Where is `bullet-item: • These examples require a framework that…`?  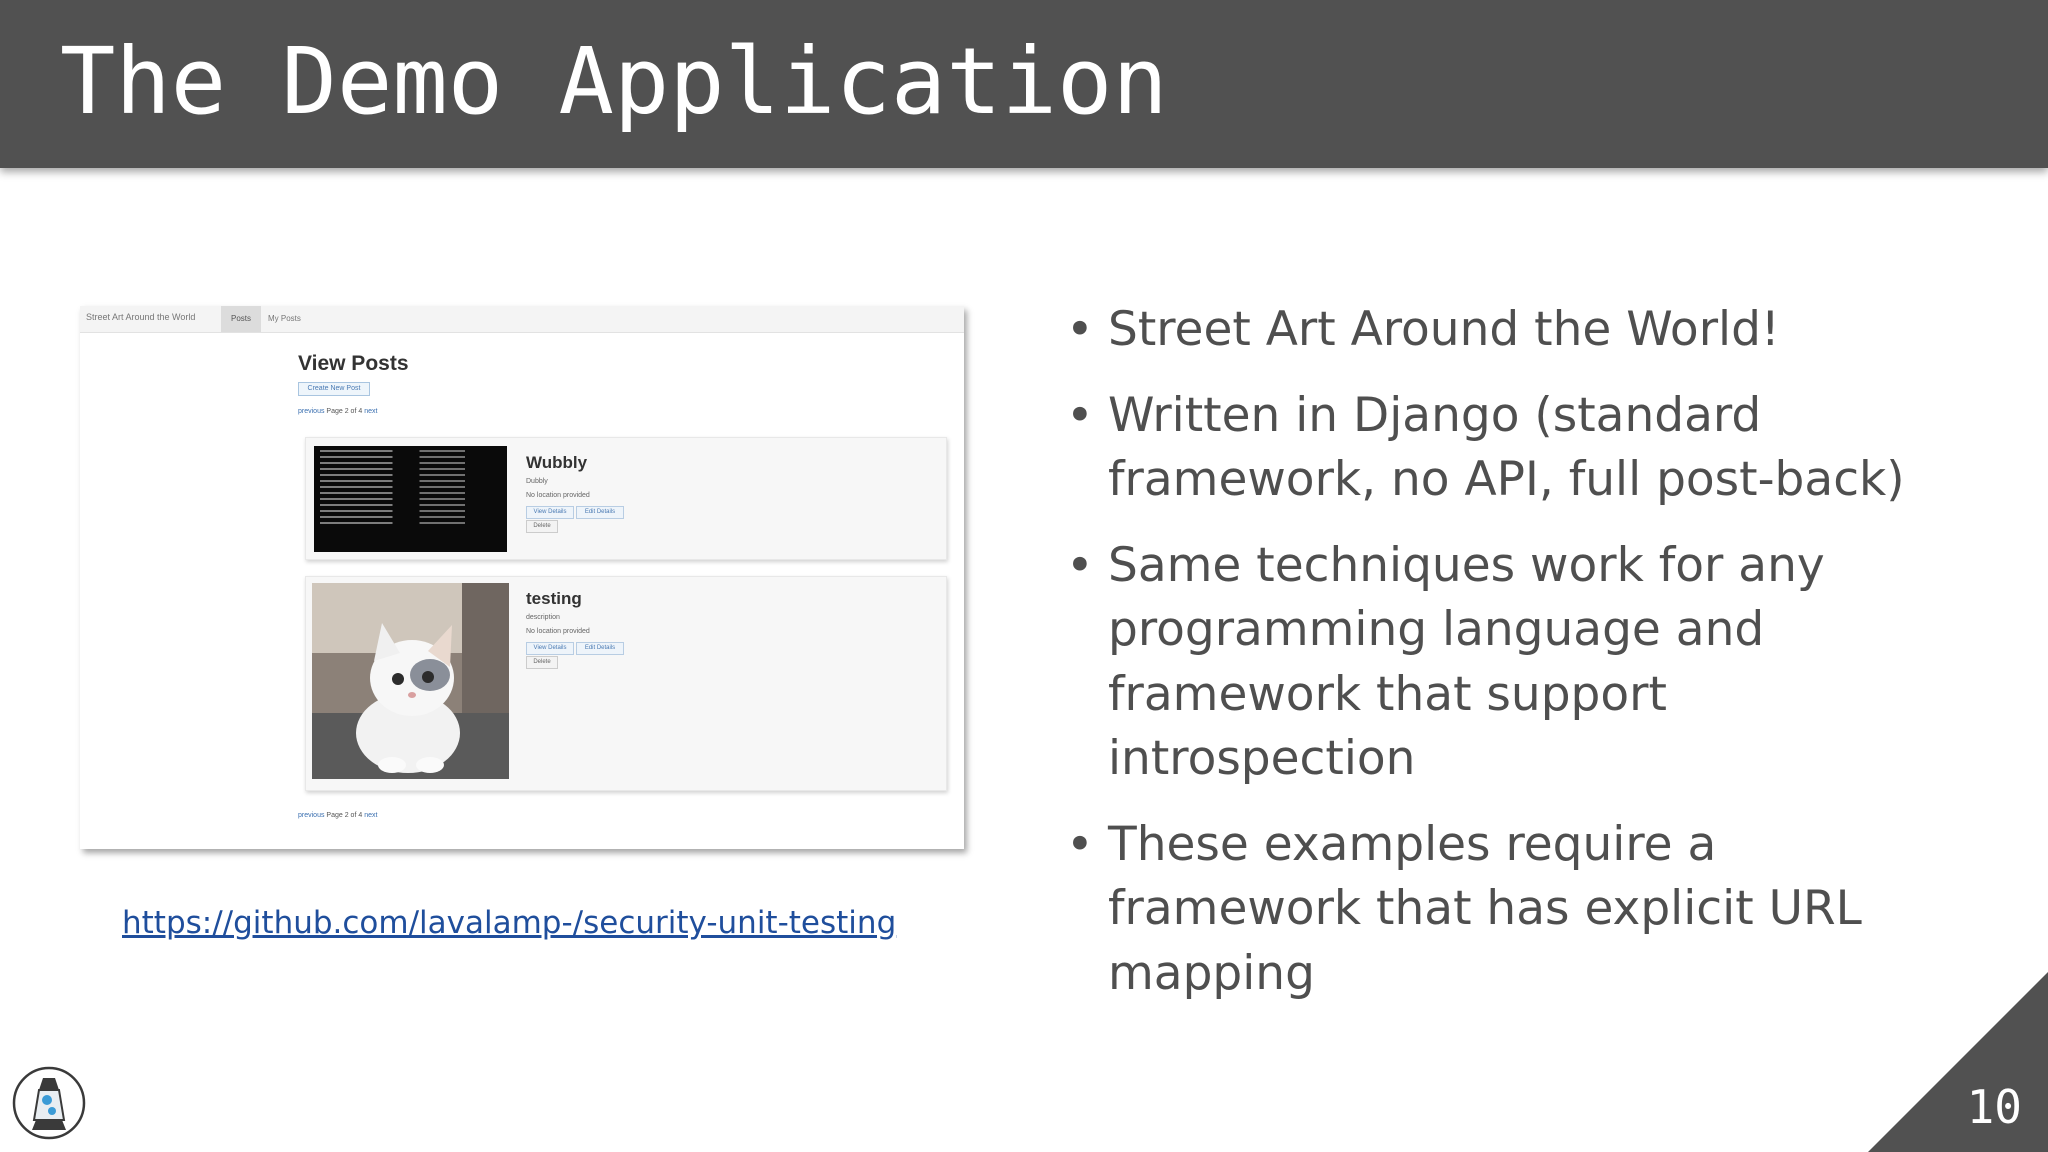
bullet-item: • These examples require a framework that… is located at coordinates (1516, 910).